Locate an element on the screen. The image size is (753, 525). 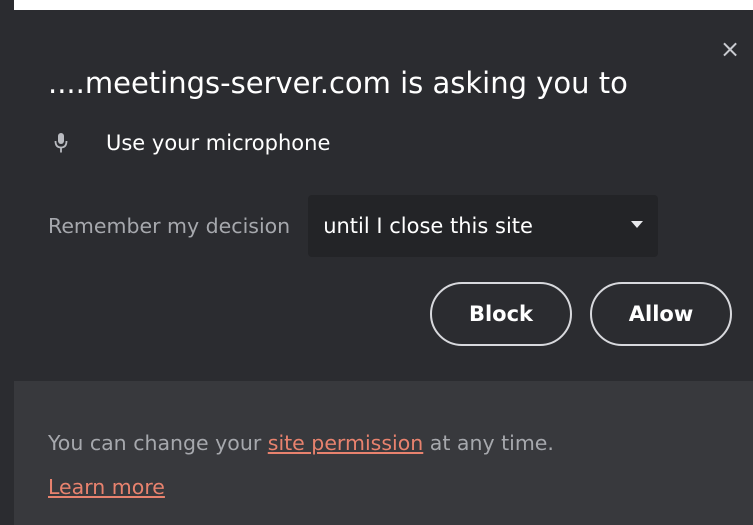
footer-text-prefix: You can change your is located at coordinates (158, 443).